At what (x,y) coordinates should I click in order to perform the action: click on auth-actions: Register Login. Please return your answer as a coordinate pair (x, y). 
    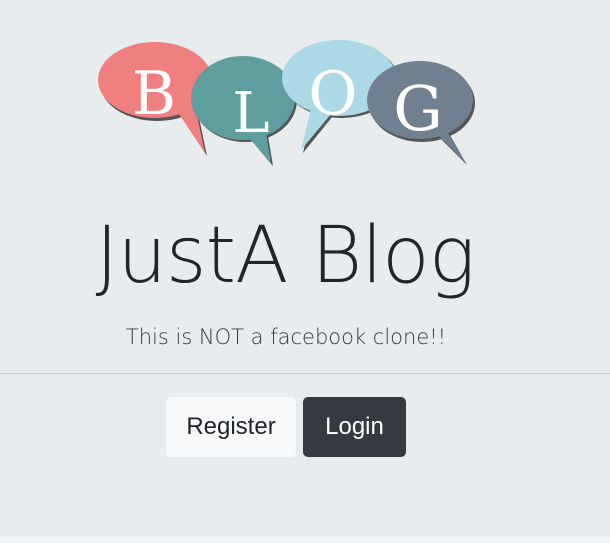
    Looking at the image, I should click on (286, 427).